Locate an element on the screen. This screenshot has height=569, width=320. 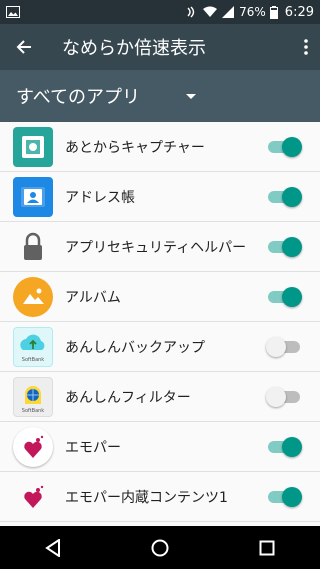
list-item: アプリセキュリティヘルパー is located at coordinates (160, 247).